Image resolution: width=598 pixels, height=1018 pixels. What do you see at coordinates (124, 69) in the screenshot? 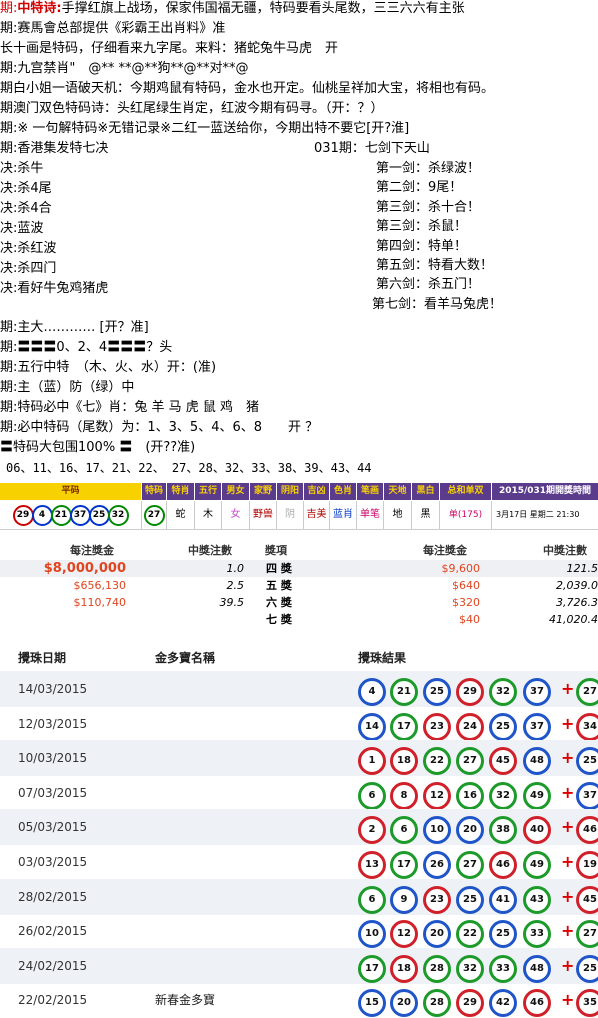
I see `text-line: 期:九宫禁肖" @** **@**狗**@**对**@` at bounding box center [124, 69].